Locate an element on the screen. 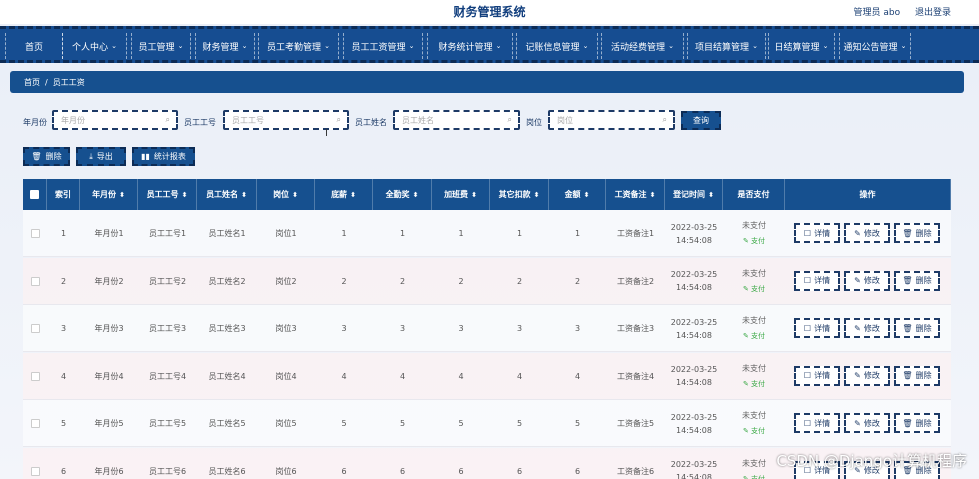  nav-item-4: 员工考勤管理 ⌄ is located at coordinates (298, 46).